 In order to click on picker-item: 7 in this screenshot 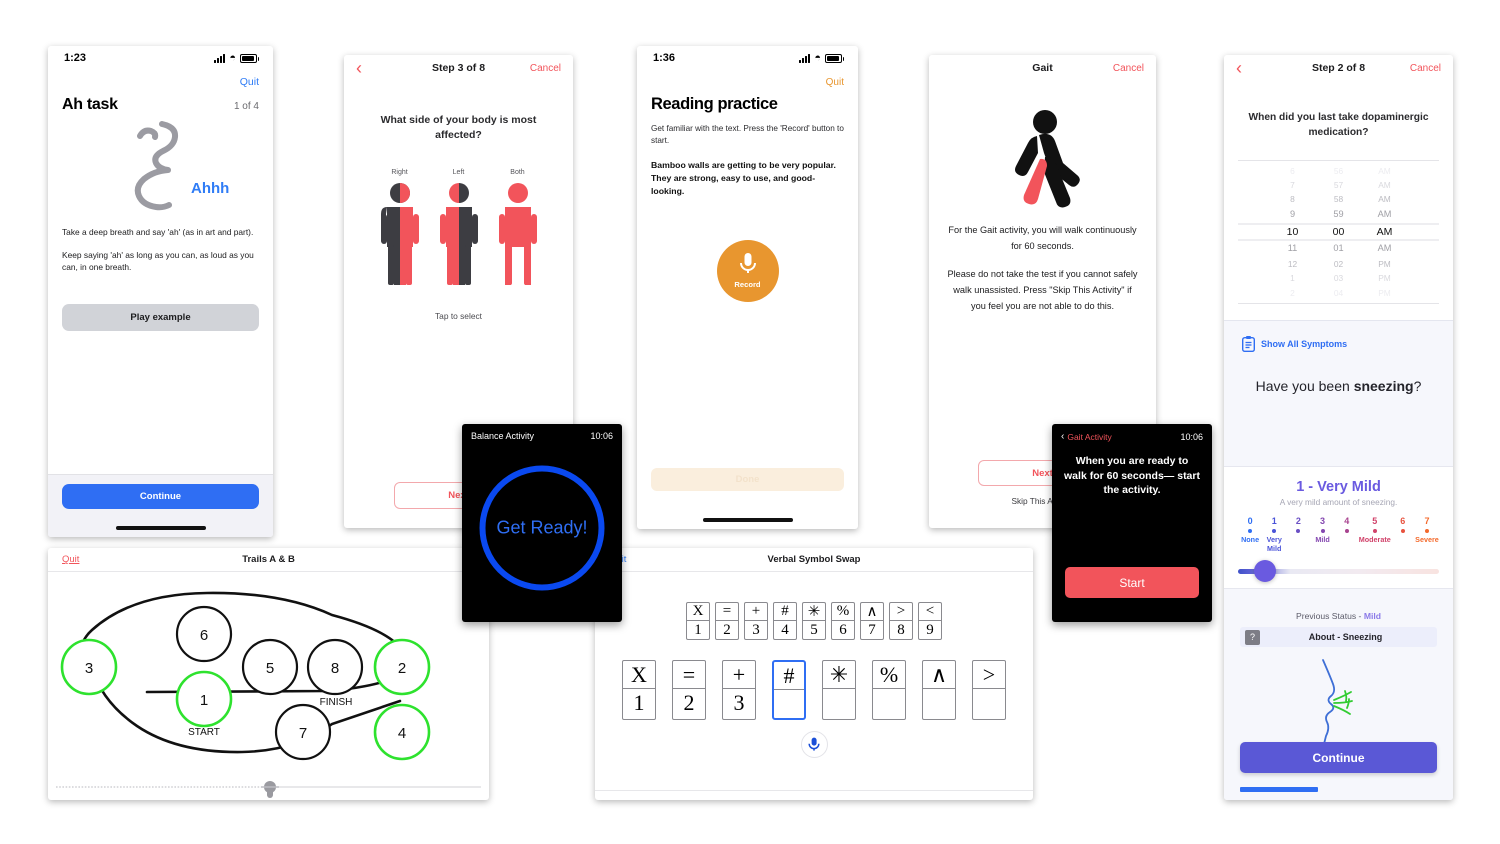, I will do `click(1293, 185)`.